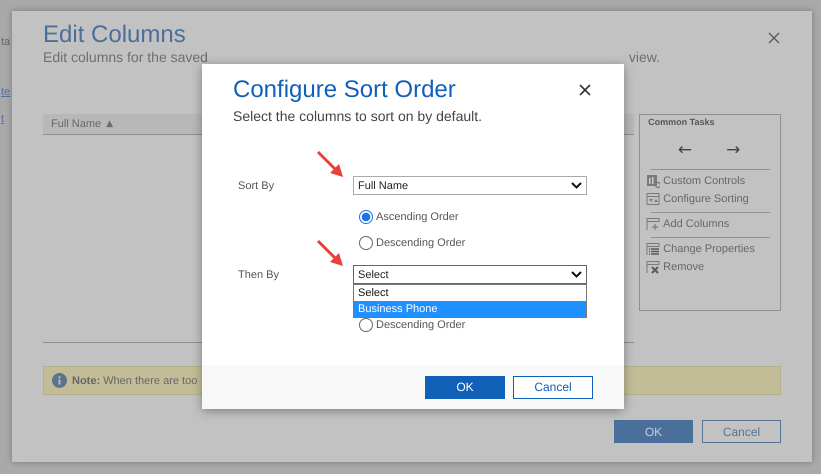 This screenshot has height=474, width=821. Describe the element at coordinates (110, 124) in the screenshot. I see `sort-indicator: ▲` at that location.